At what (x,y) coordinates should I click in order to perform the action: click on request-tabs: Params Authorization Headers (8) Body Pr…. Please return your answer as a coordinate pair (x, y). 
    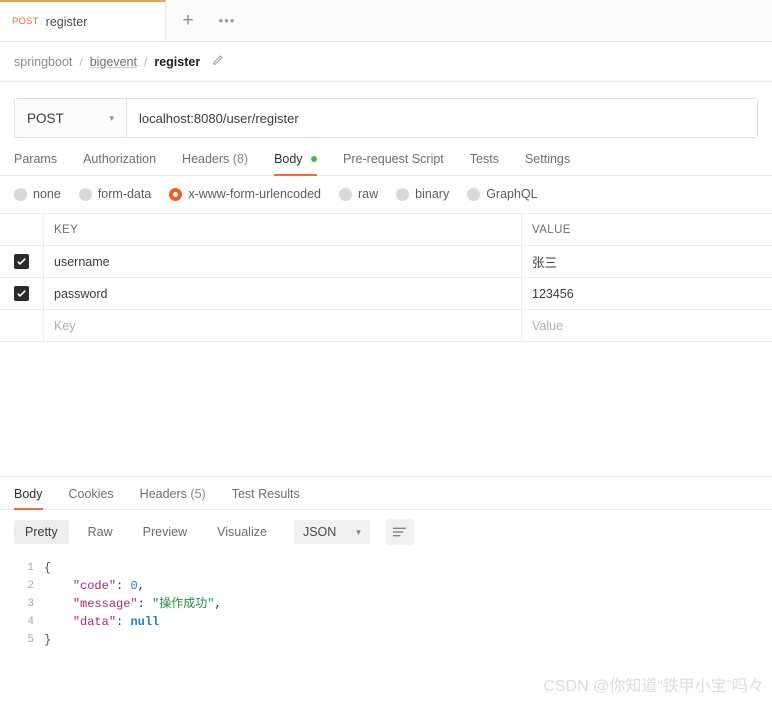
    Looking at the image, I should click on (386, 157).